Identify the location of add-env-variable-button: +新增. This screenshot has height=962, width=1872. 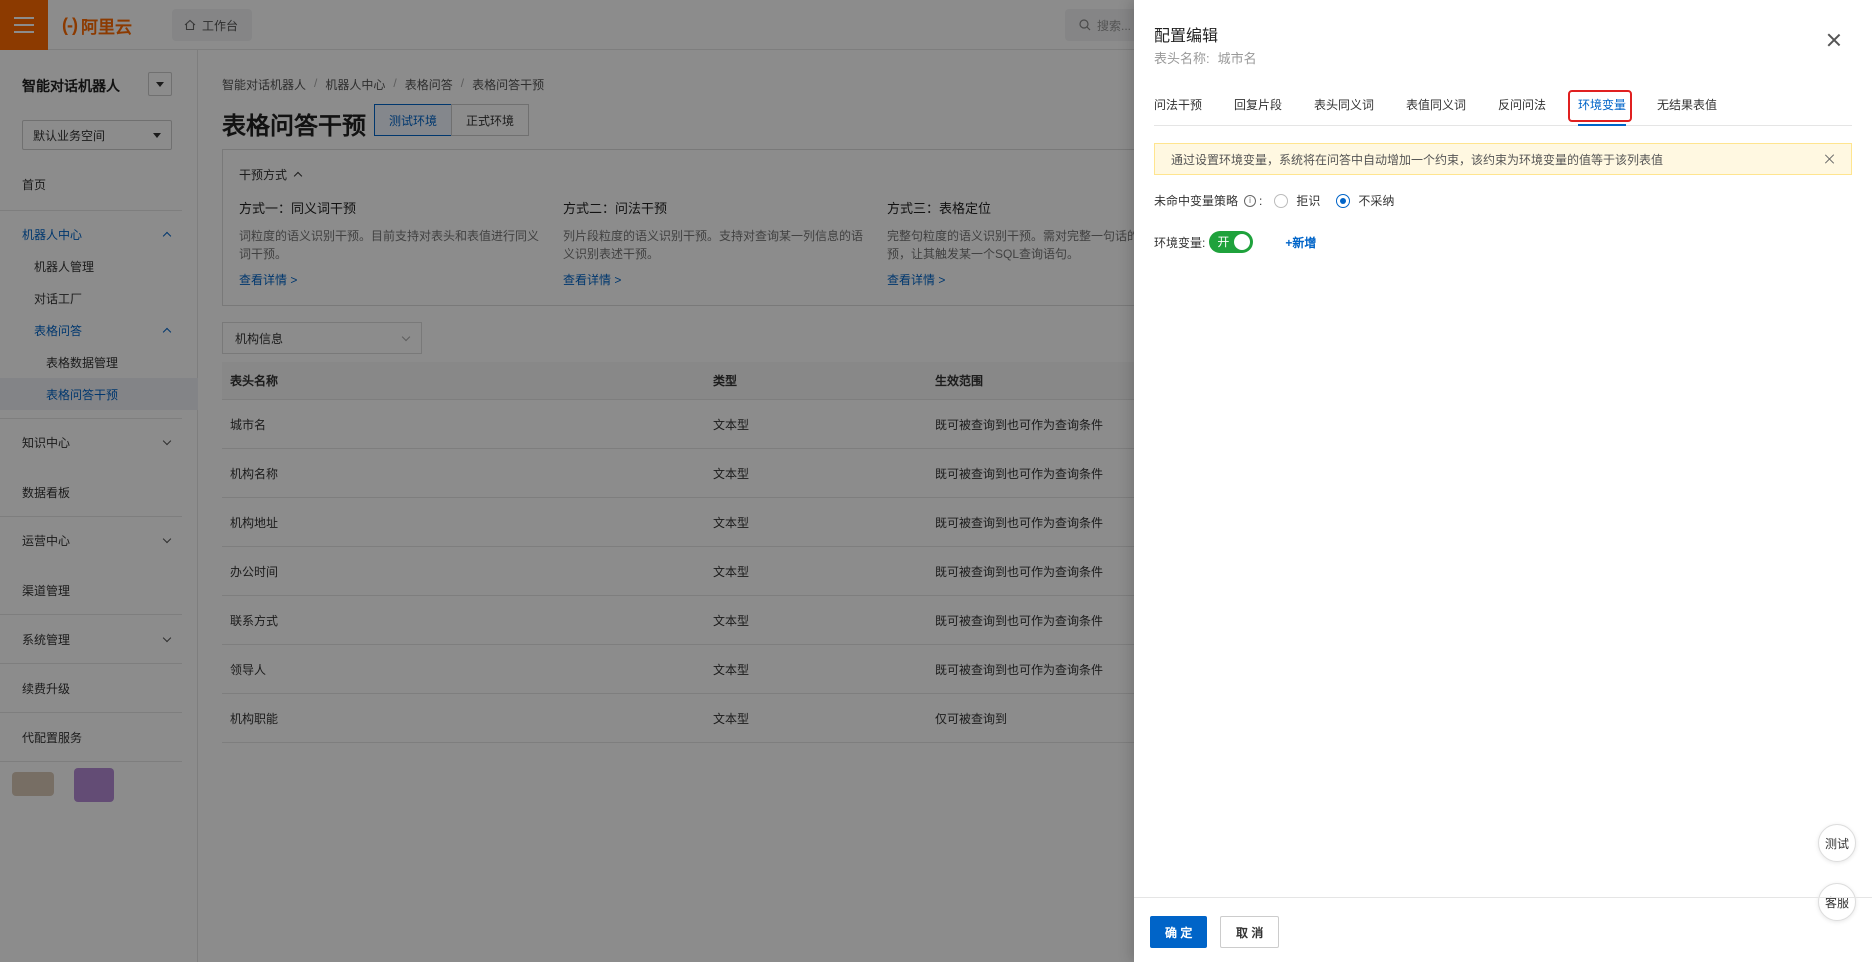
(1300, 242).